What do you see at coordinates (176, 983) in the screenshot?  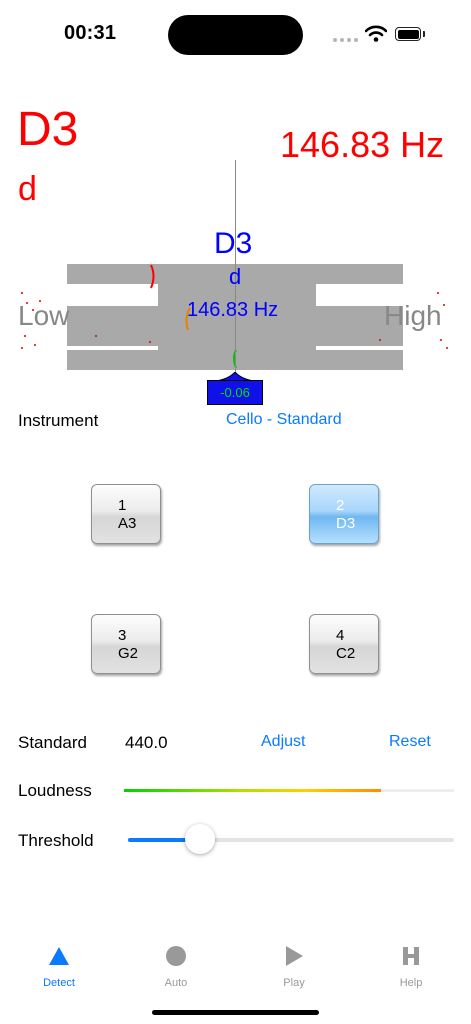 I see `tab-label: Auto` at bounding box center [176, 983].